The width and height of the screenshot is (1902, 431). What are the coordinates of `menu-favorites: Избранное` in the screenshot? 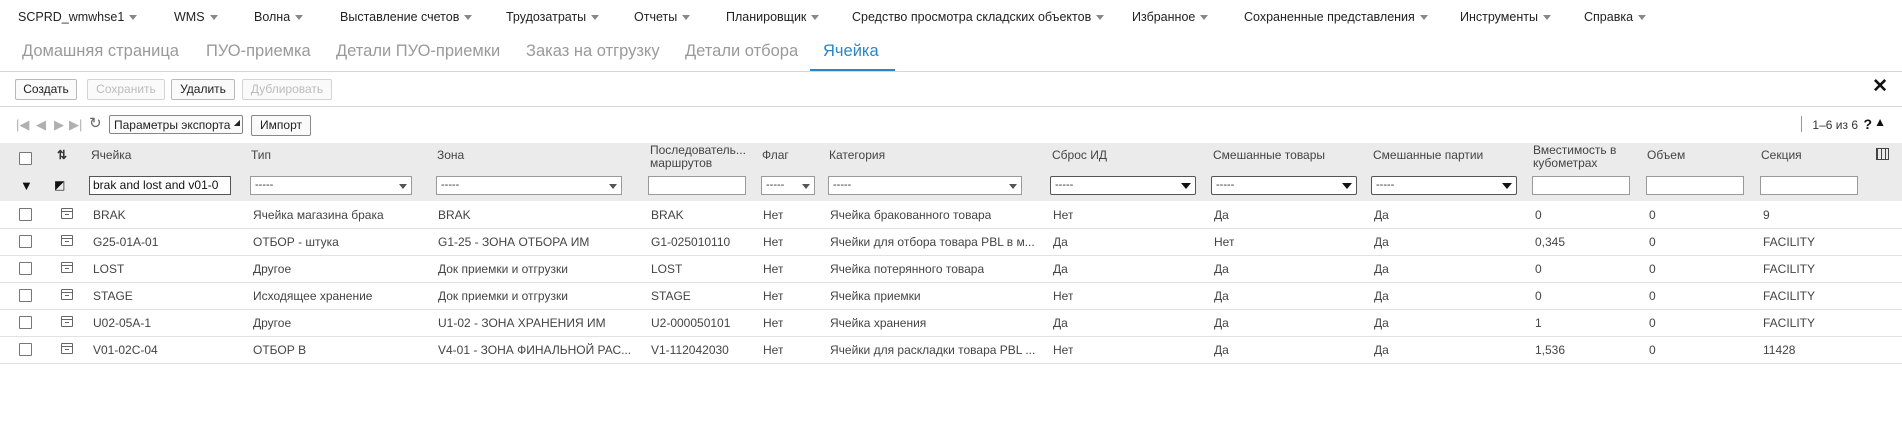 It's located at (1170, 17).